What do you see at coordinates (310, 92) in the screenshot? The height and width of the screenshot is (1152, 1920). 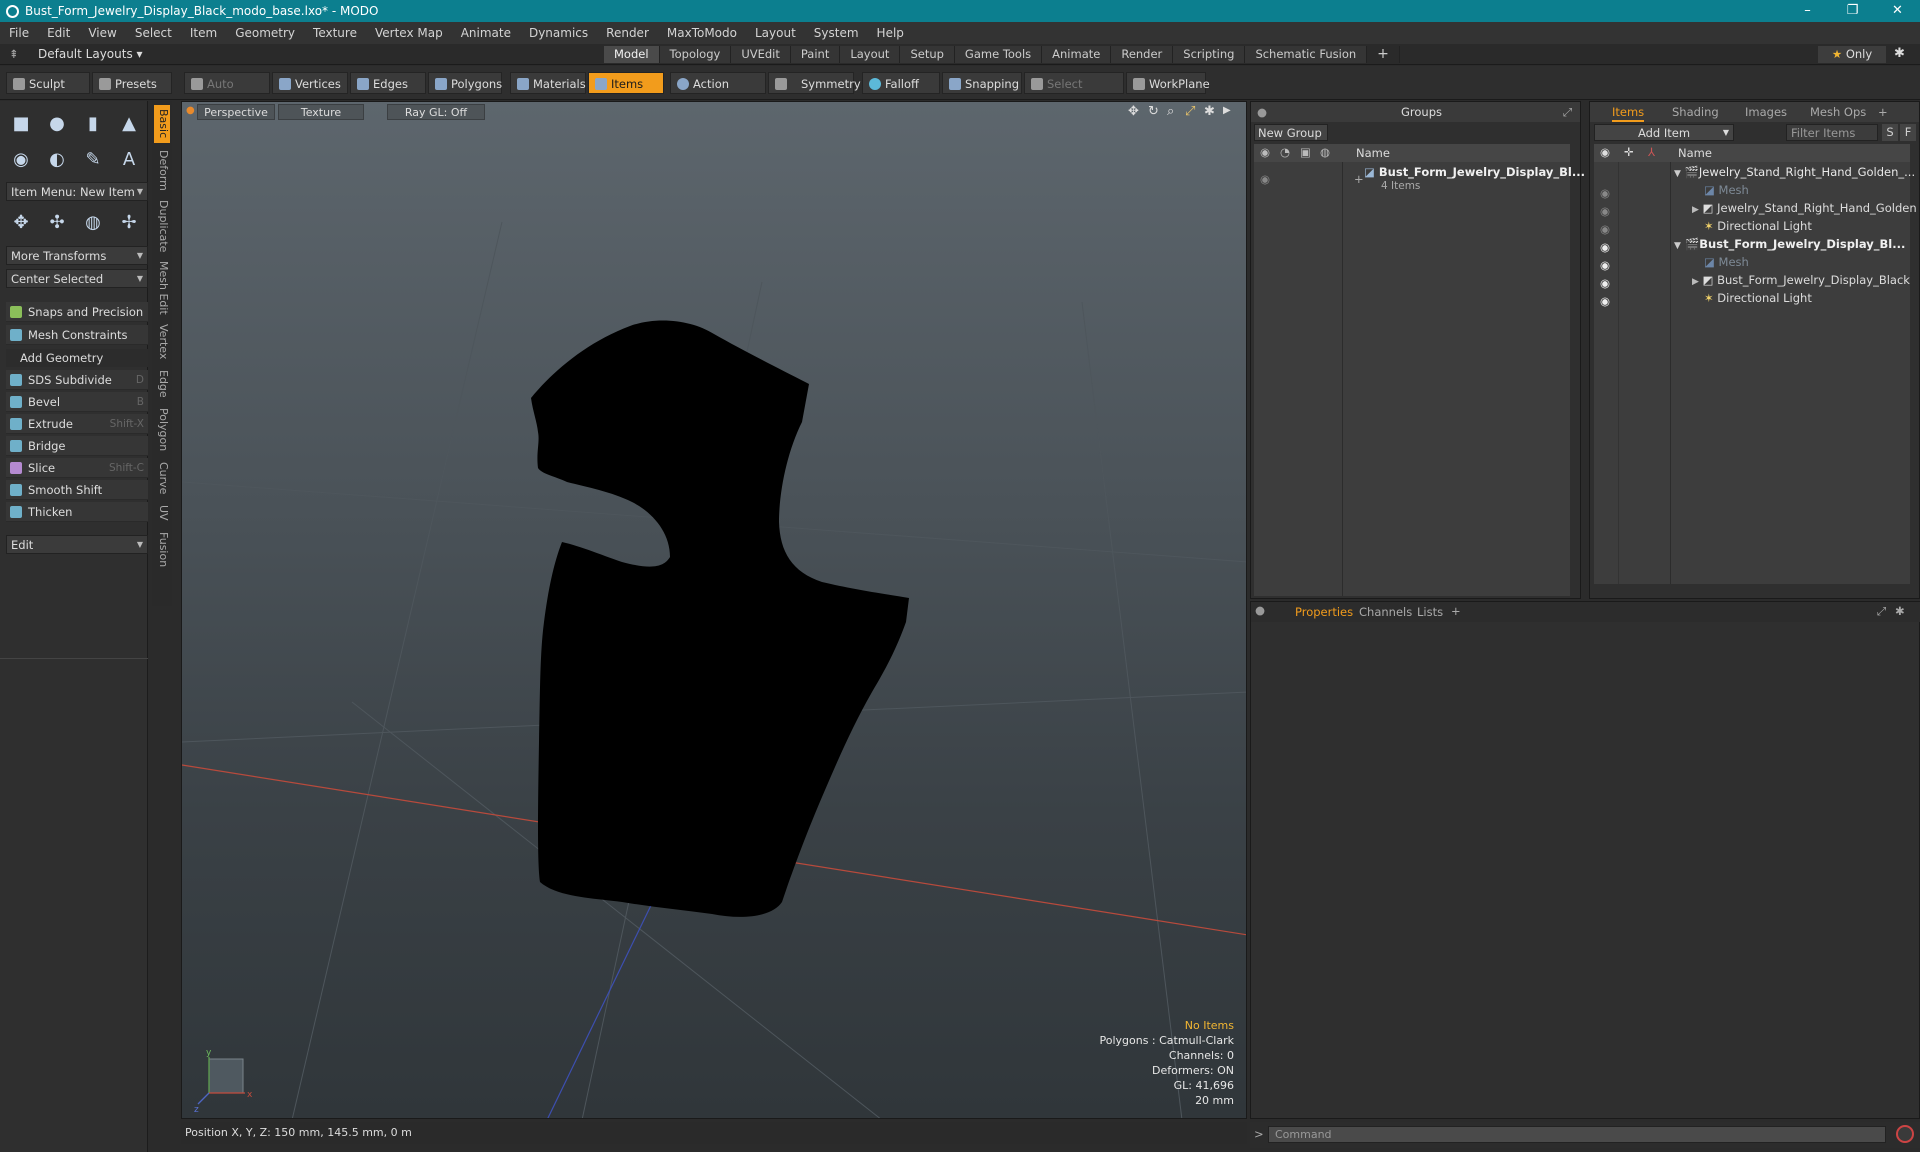 I see `vertices-button: Vertices 1` at bounding box center [310, 92].